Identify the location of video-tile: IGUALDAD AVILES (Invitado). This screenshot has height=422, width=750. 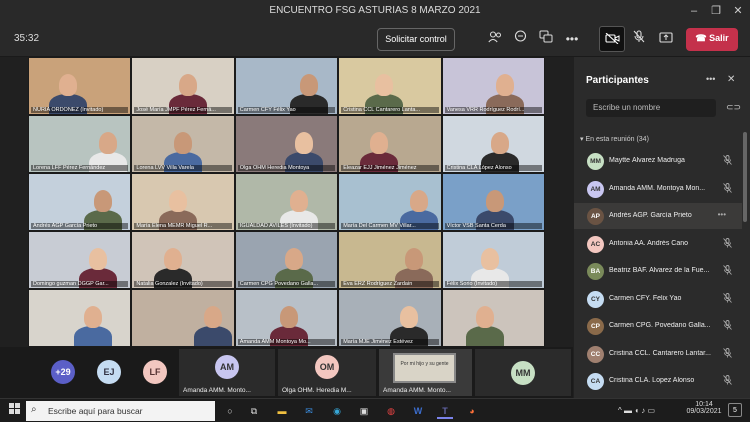
(286, 202).